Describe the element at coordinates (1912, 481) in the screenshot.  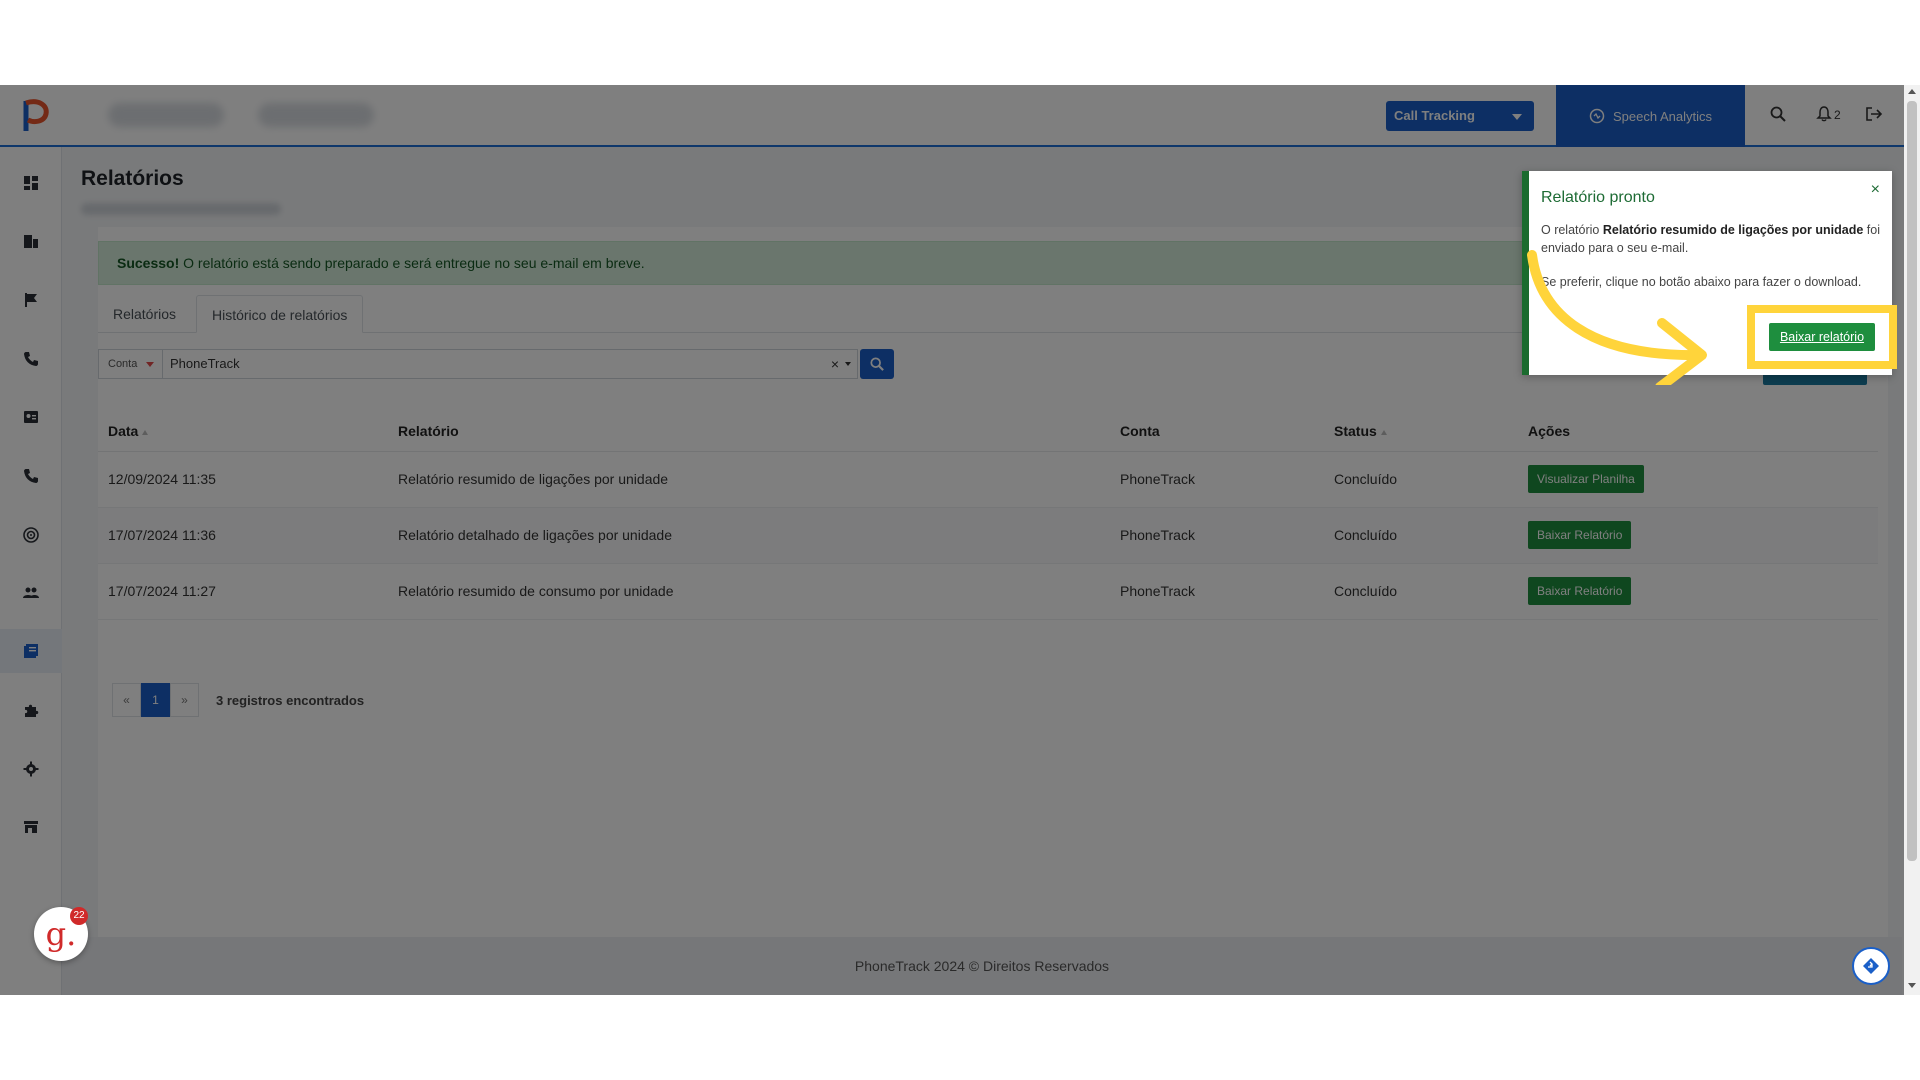
I see `scrollbar-thumb` at that location.